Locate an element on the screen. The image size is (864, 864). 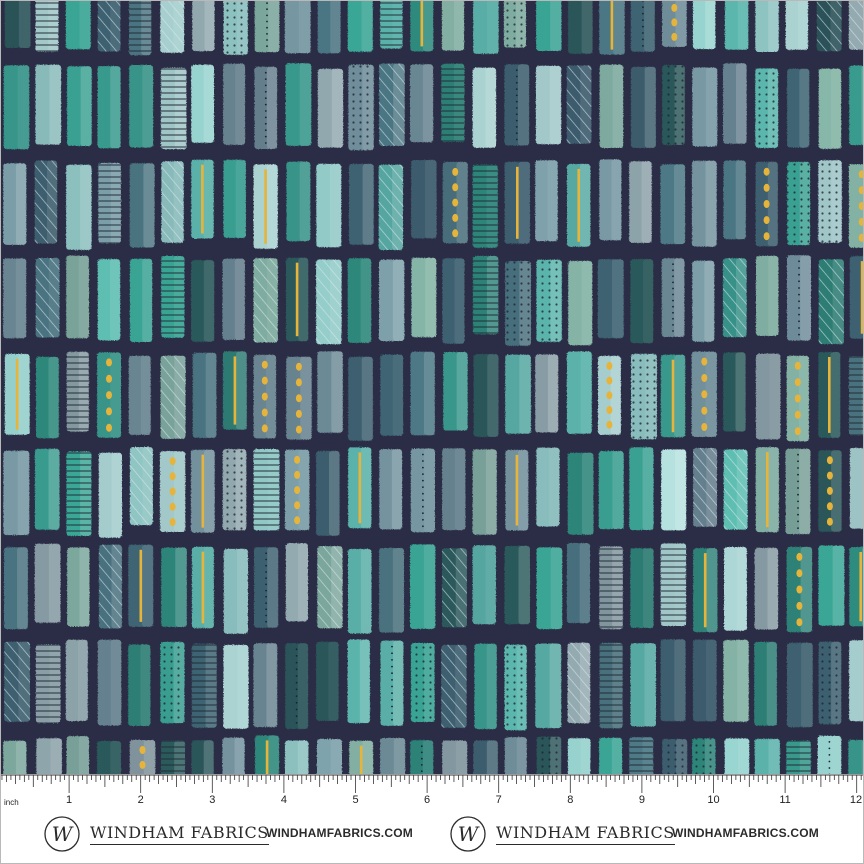
ruler-number: 10 is located at coordinates (713, 800).